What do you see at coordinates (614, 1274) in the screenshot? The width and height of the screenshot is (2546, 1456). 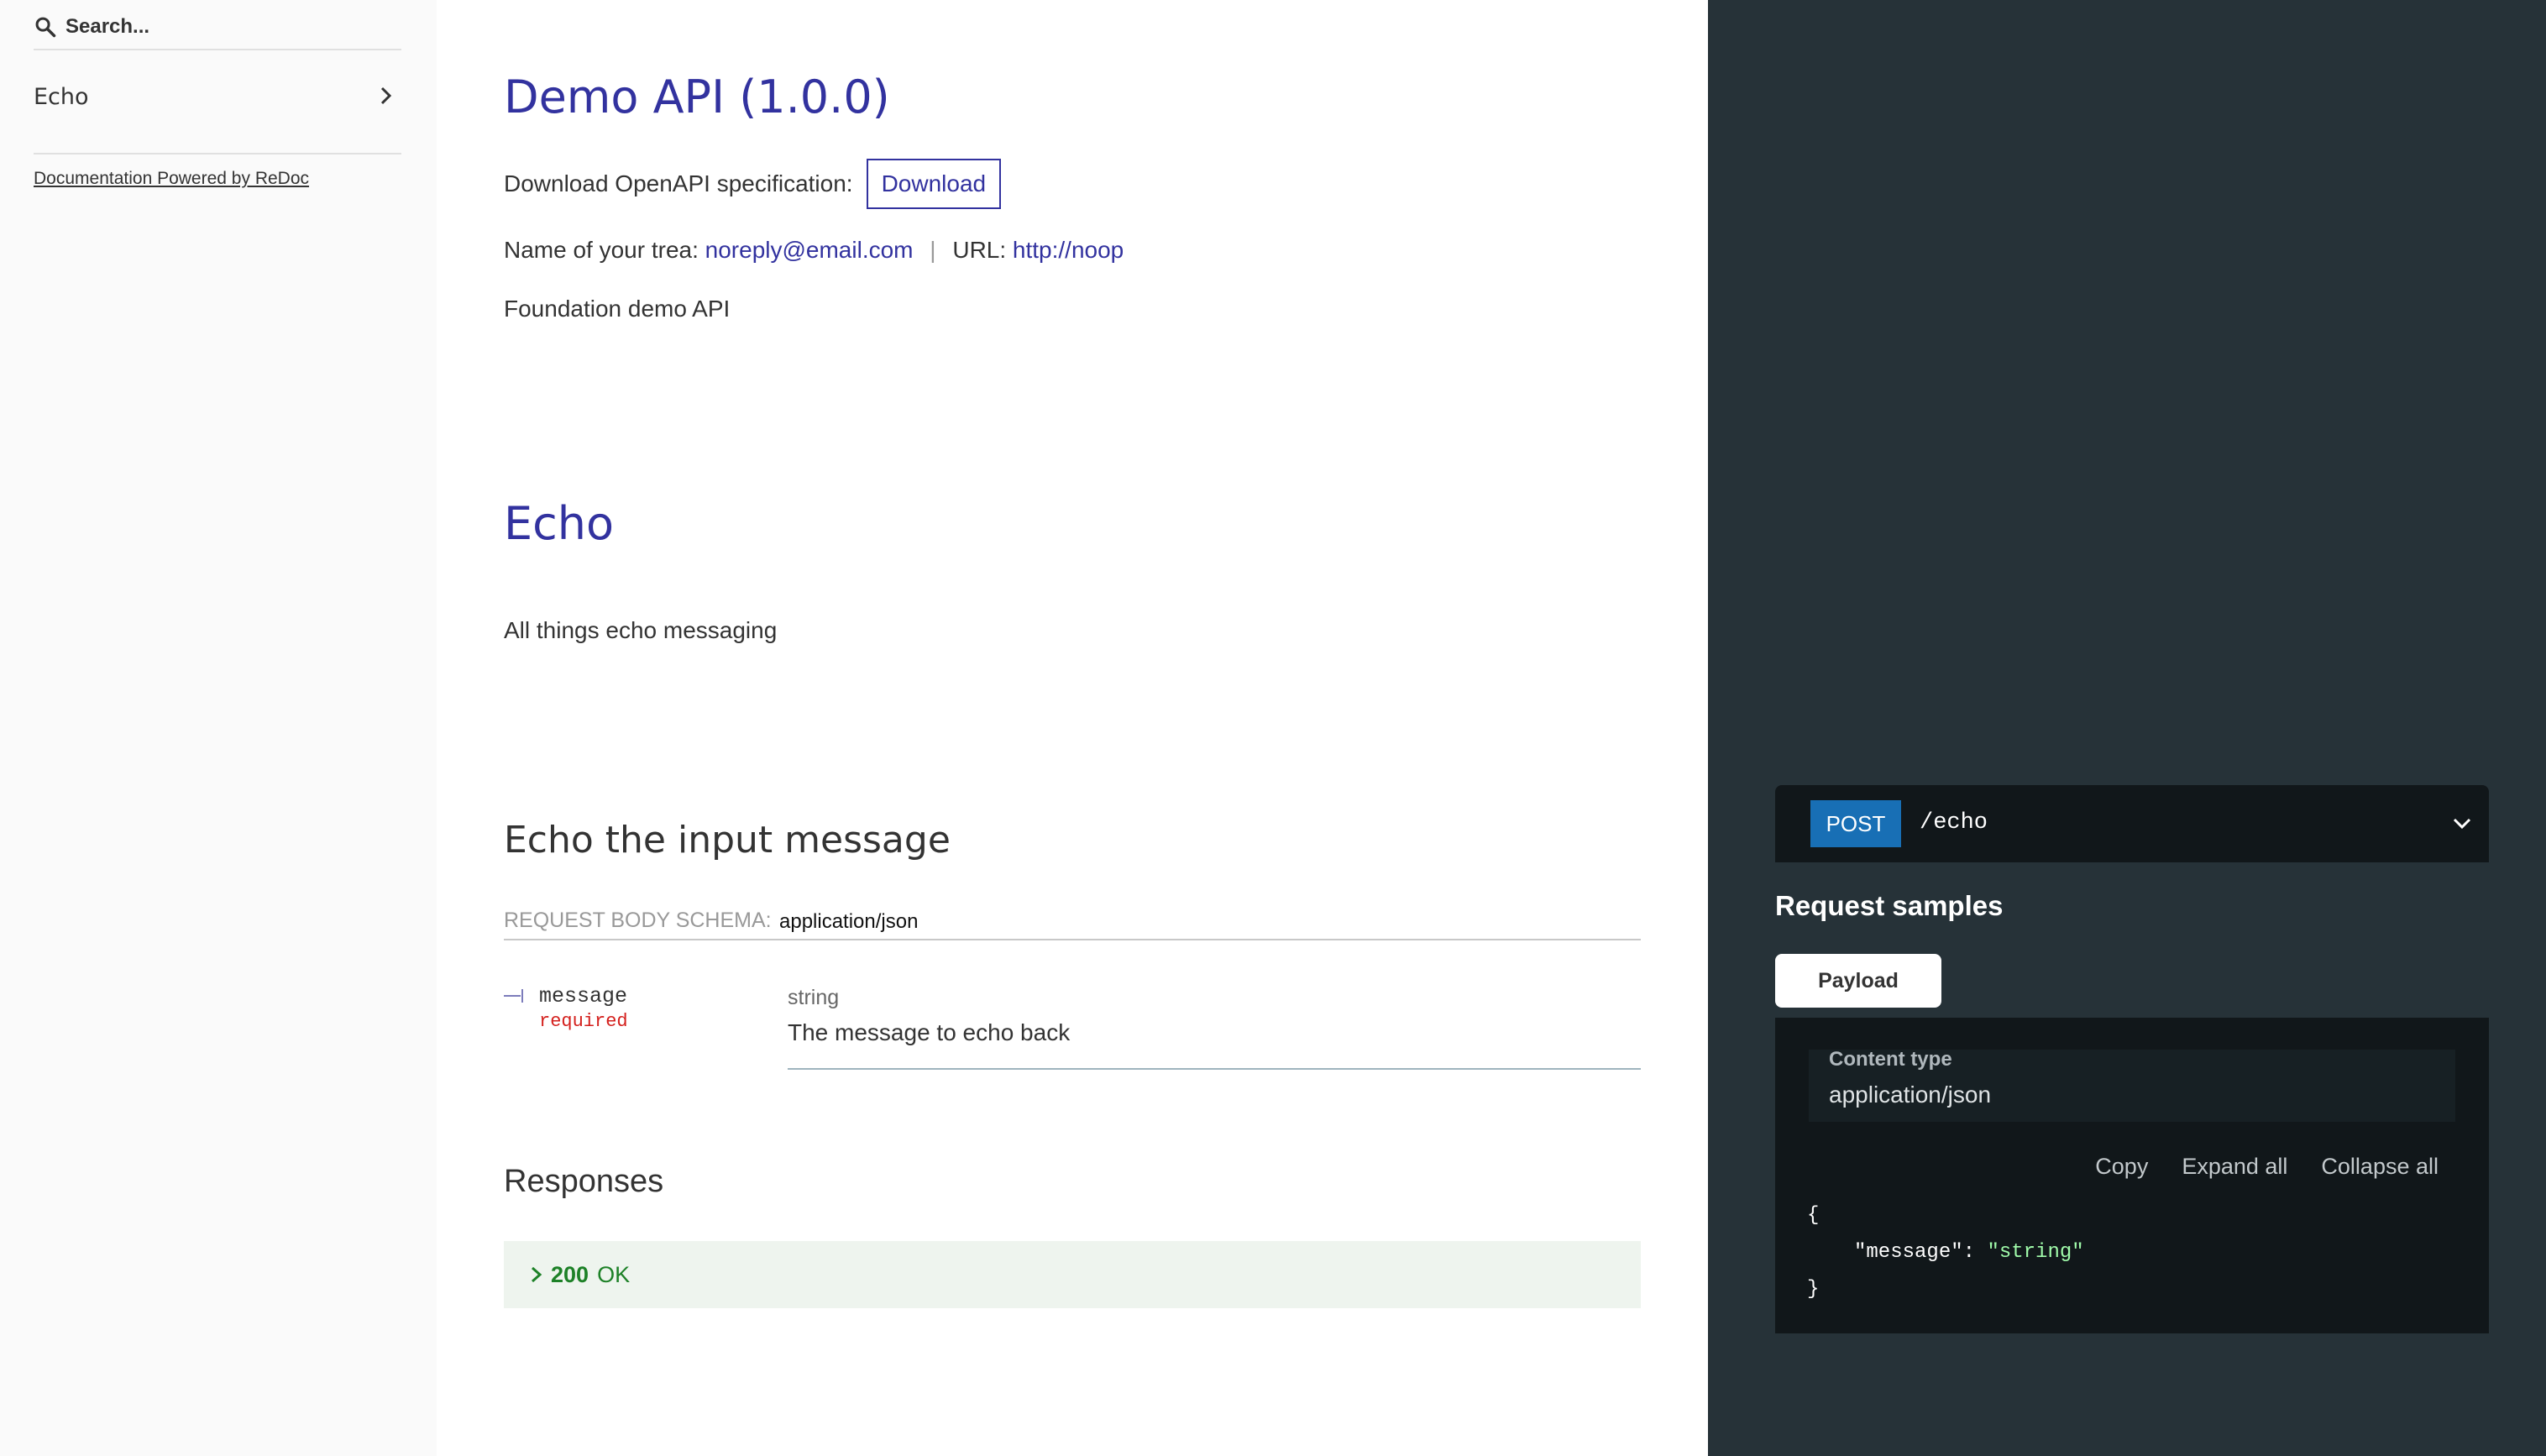 I see `response-text: OK` at bounding box center [614, 1274].